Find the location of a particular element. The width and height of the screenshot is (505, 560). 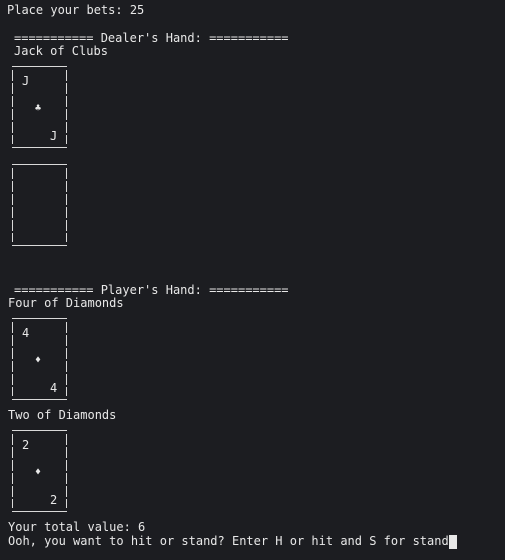

clubs-suit-icon: ♣ is located at coordinates (38, 108).